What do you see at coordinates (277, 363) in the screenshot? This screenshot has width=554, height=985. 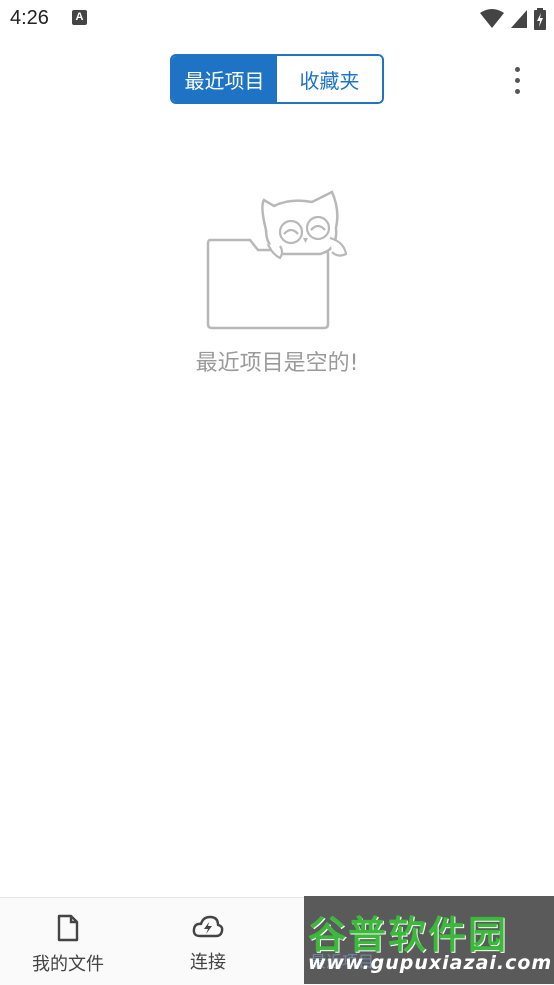 I see `empty-message: 最近项目是空的!` at bounding box center [277, 363].